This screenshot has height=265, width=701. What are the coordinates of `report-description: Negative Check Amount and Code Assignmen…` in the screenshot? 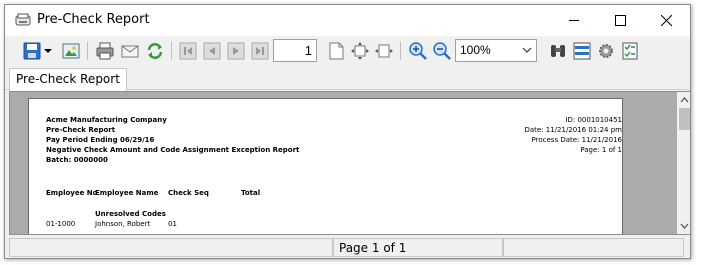 It's located at (173, 150).